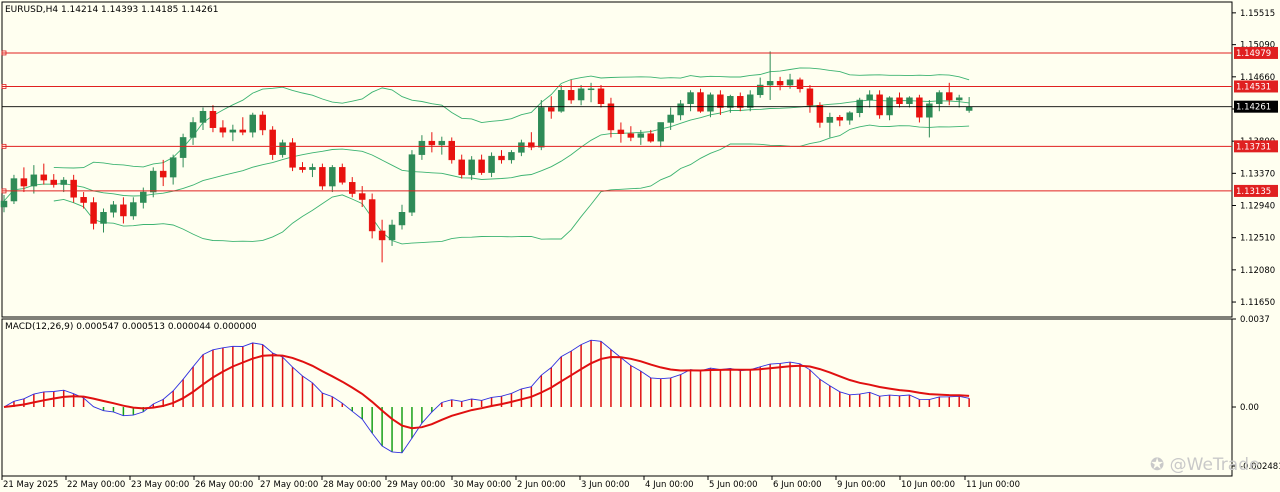 Image resolution: width=1280 pixels, height=492 pixels. I want to click on price-tick-label: 1.15515, so click(1257, 14).